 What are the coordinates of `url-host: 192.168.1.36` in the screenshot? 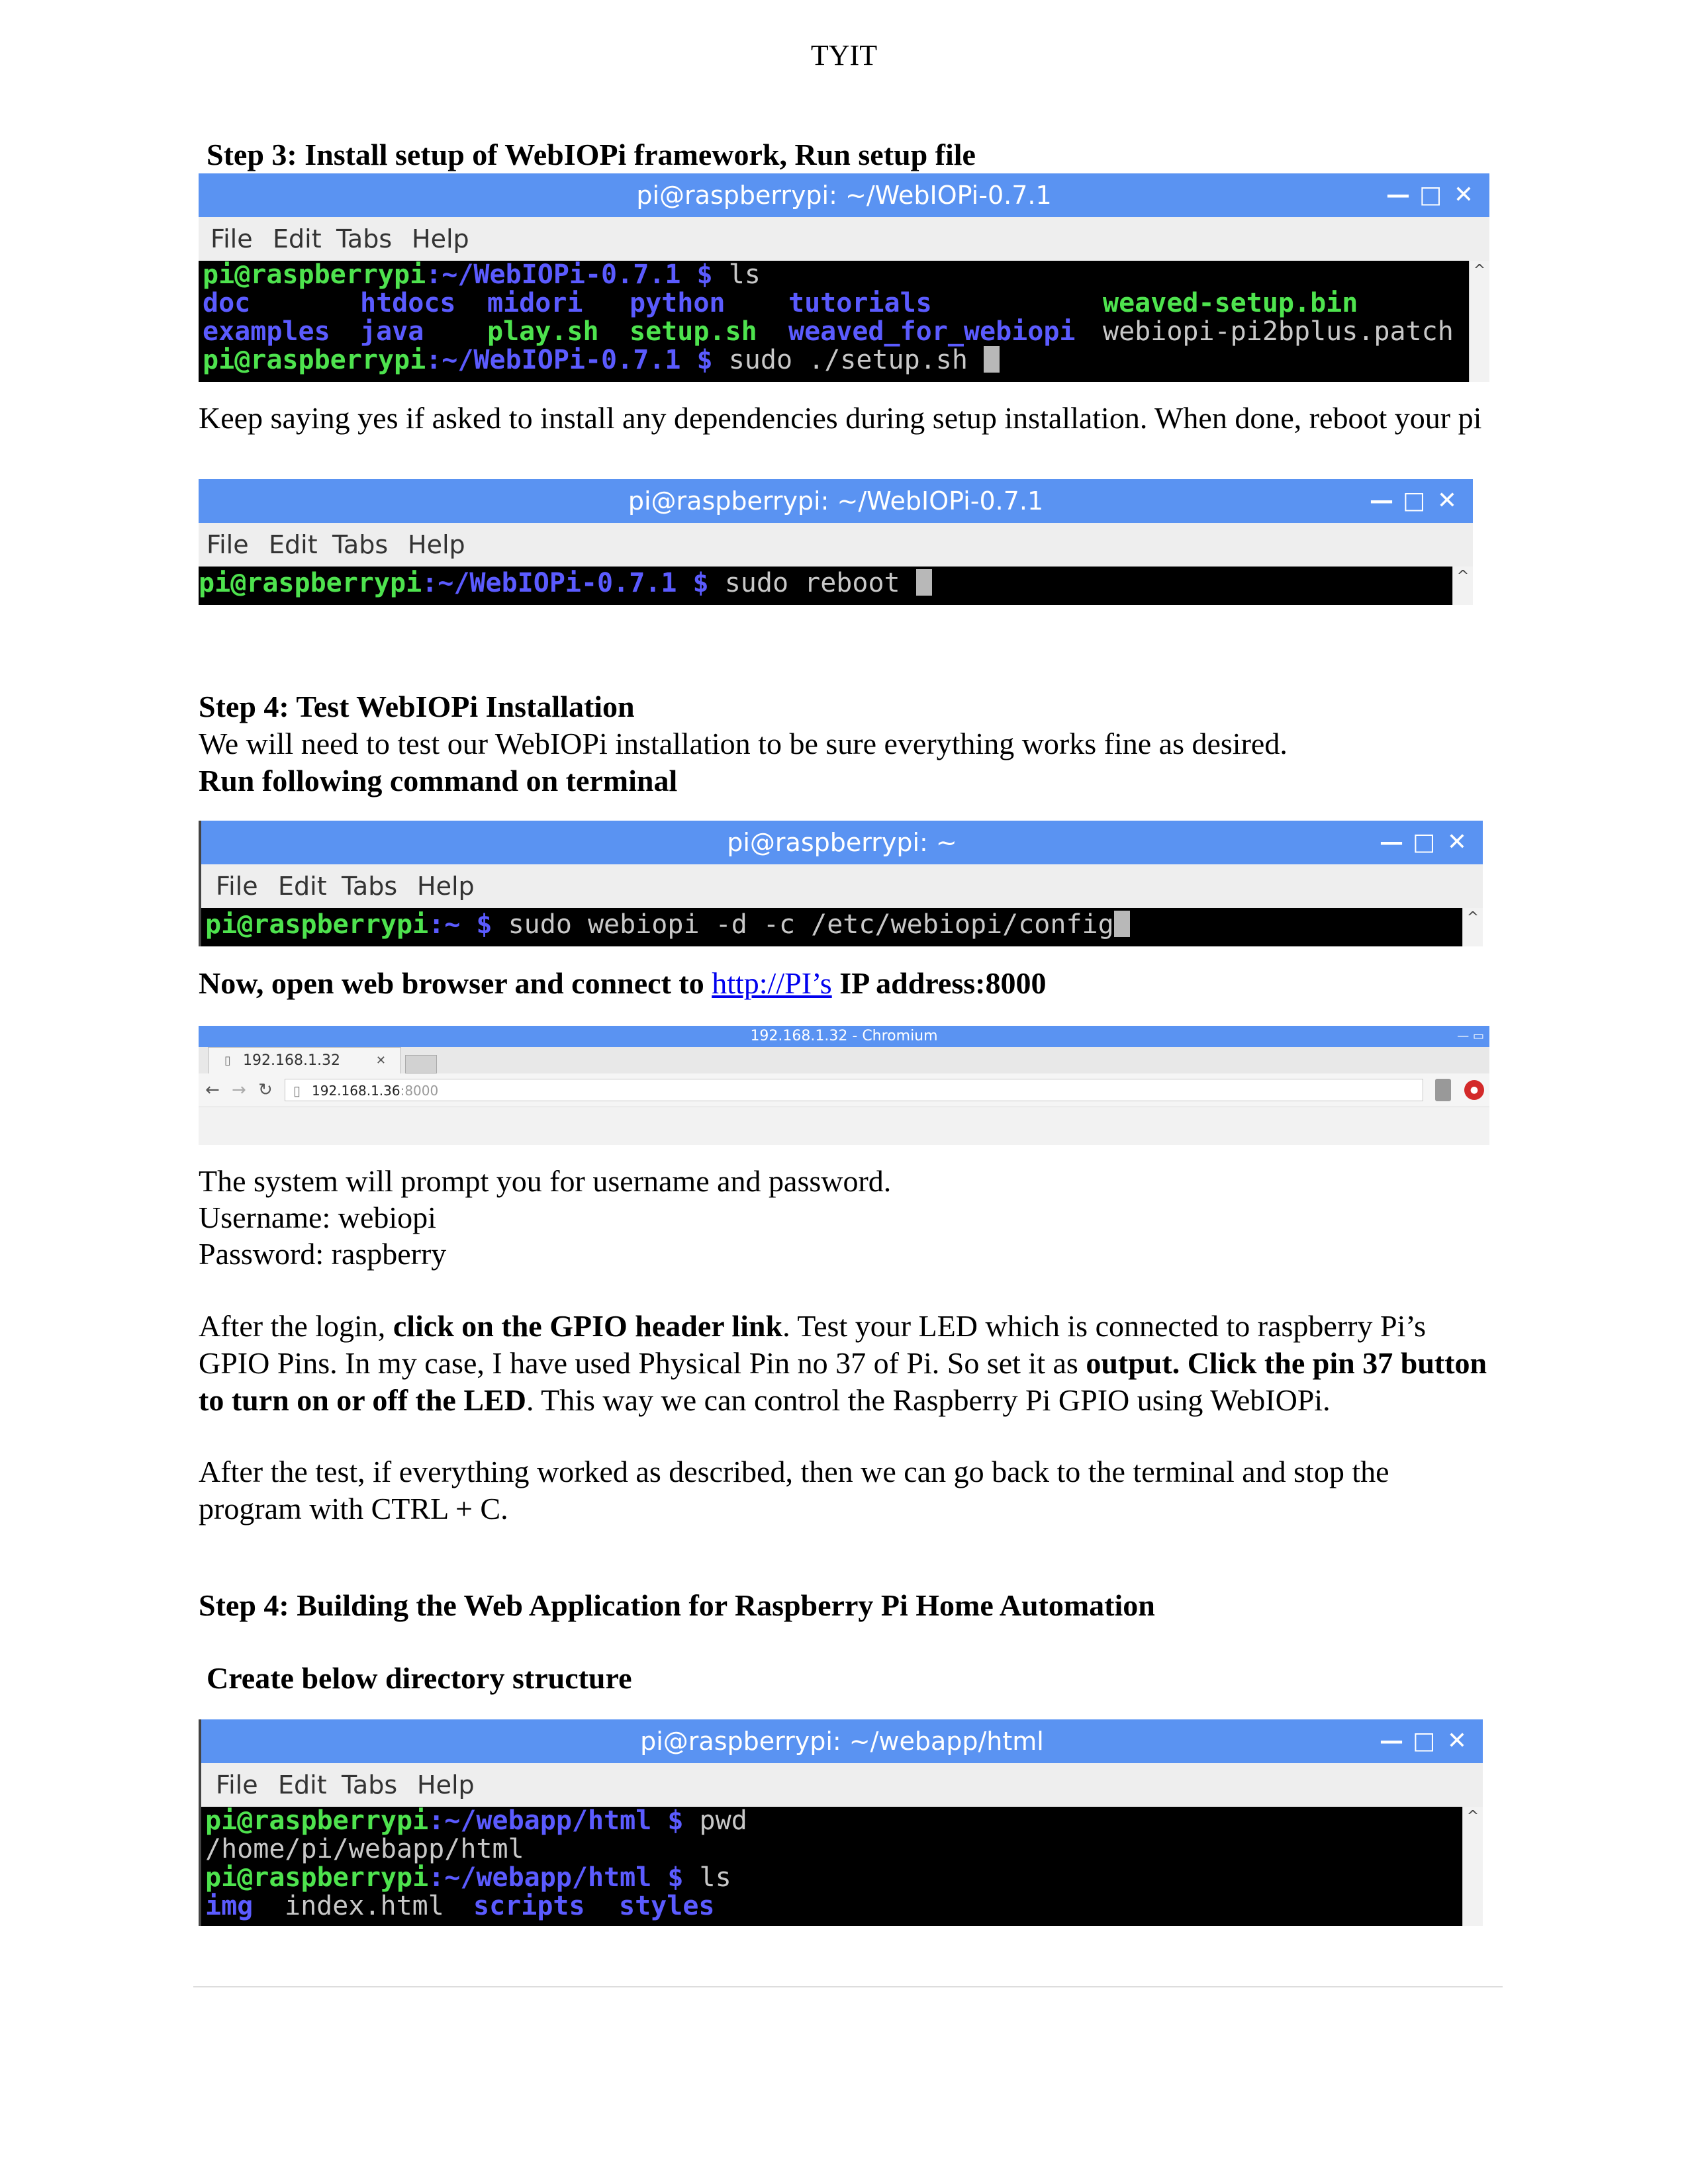 It's located at (356, 1091).